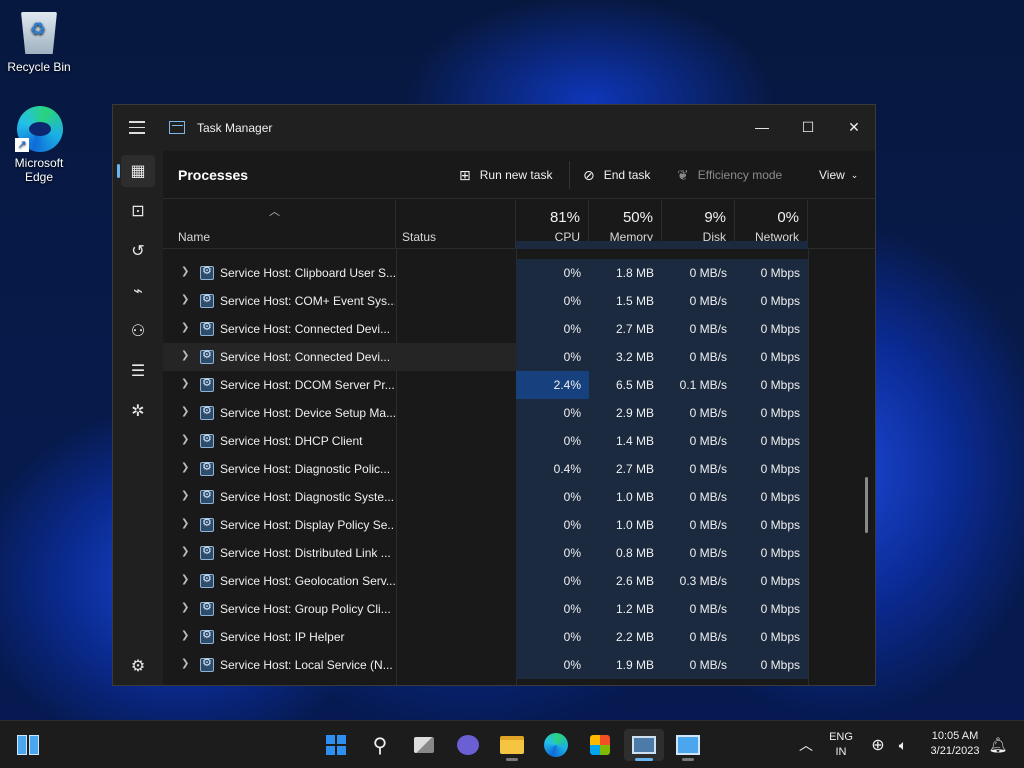 The image size is (1024, 768). Describe the element at coordinates (138, 371) in the screenshot. I see `nav-details-icon: ☰` at that location.